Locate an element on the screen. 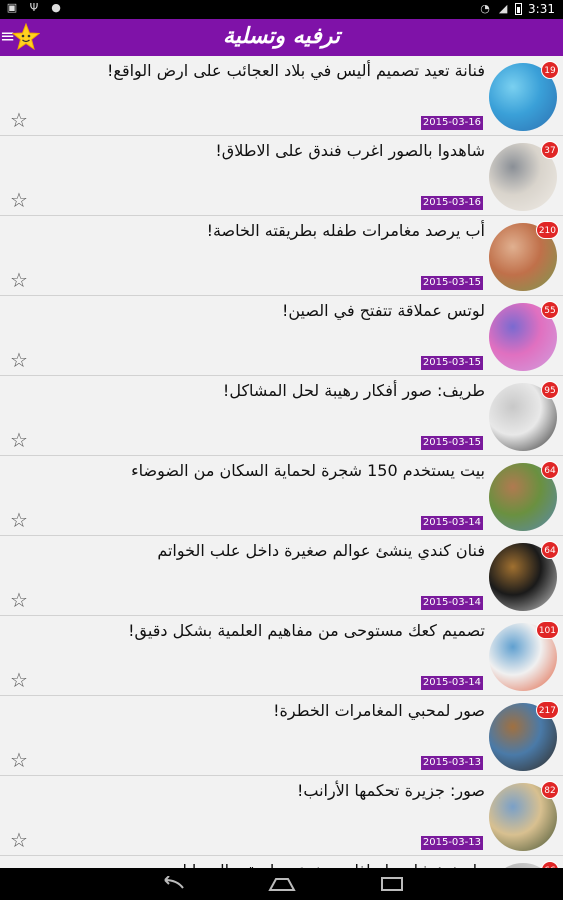  battery-icon is located at coordinates (519, 9).